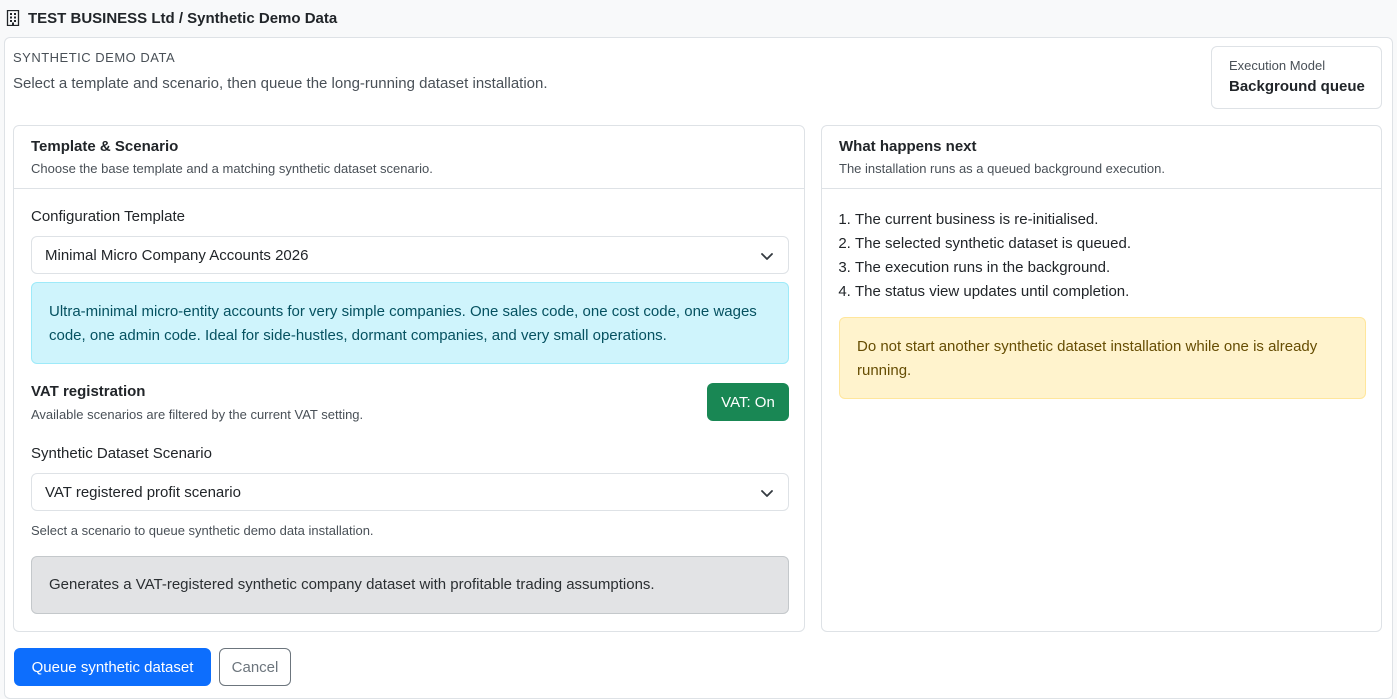  Describe the element at coordinates (1277, 65) in the screenshot. I see `execution-model-label: Execution Model` at that location.